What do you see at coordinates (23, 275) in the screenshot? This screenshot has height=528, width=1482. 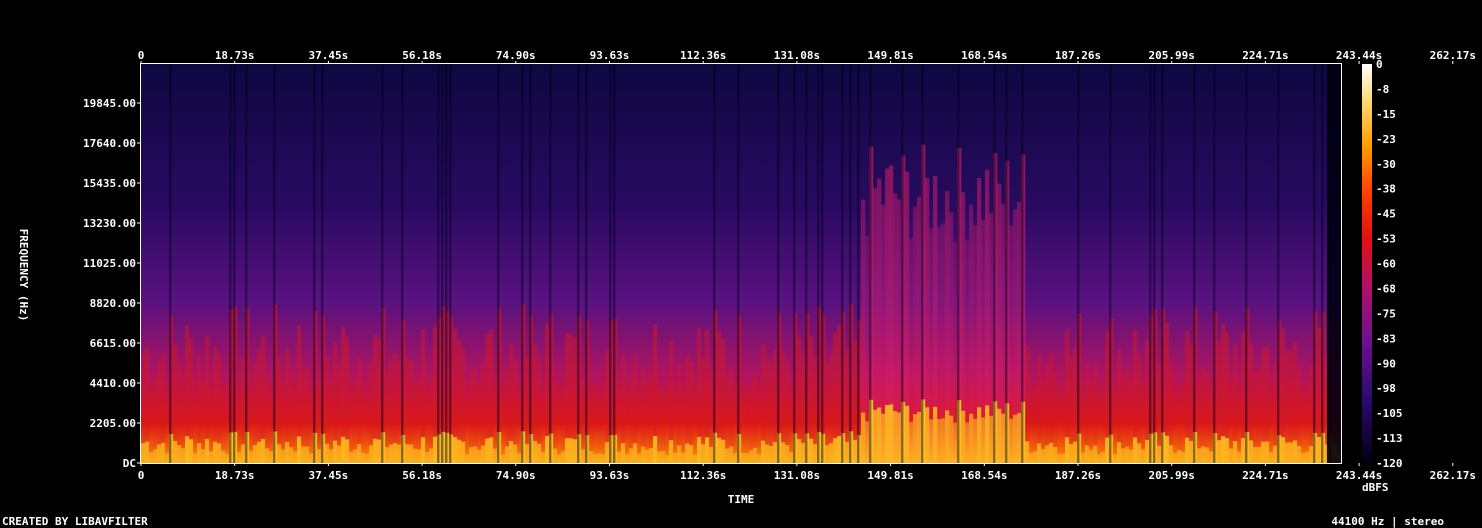 I see `y-axis-title: FREQUENCY (Hz)` at bounding box center [23, 275].